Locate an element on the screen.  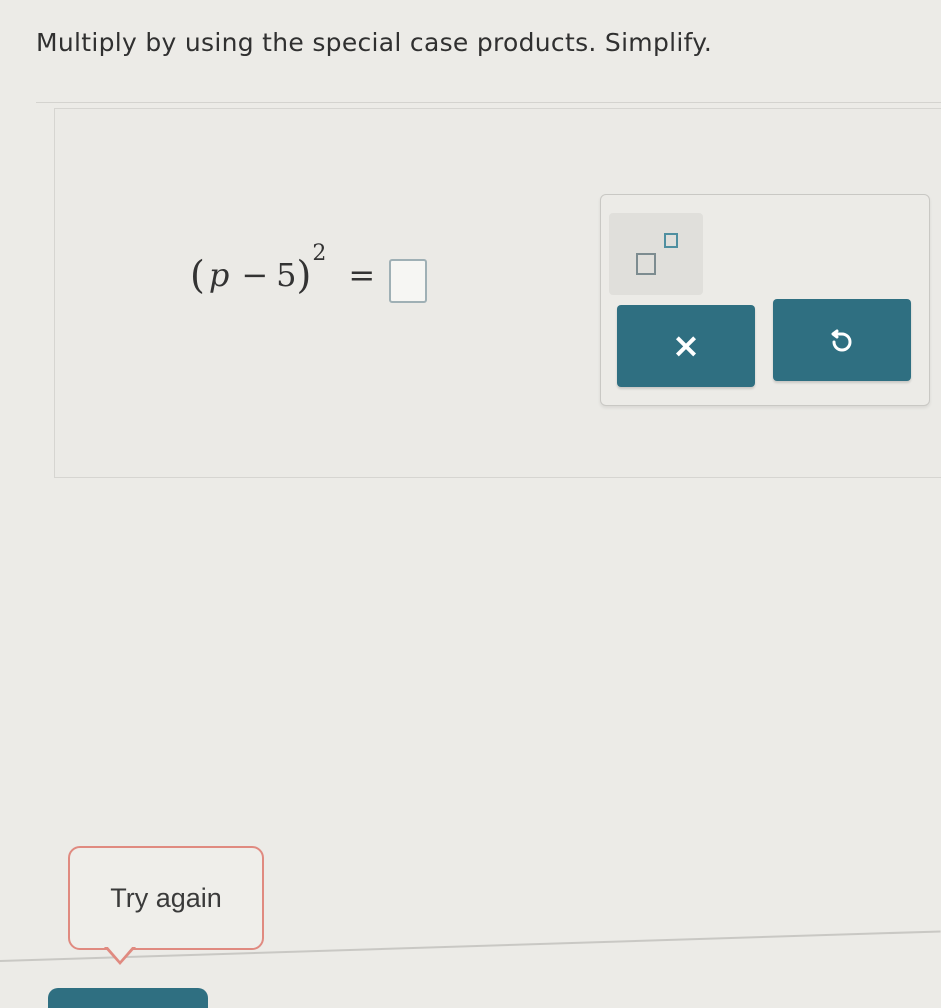
exponent-button is located at coordinates (656, 254).